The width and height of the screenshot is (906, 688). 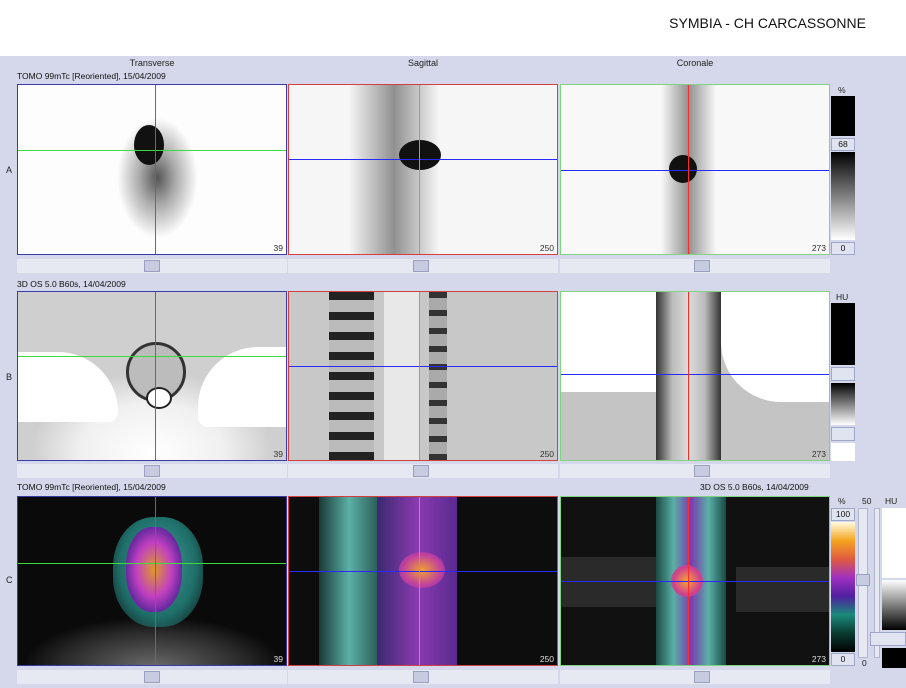 What do you see at coordinates (423, 169) in the screenshot?
I see `viewport-a-sagittal: 250` at bounding box center [423, 169].